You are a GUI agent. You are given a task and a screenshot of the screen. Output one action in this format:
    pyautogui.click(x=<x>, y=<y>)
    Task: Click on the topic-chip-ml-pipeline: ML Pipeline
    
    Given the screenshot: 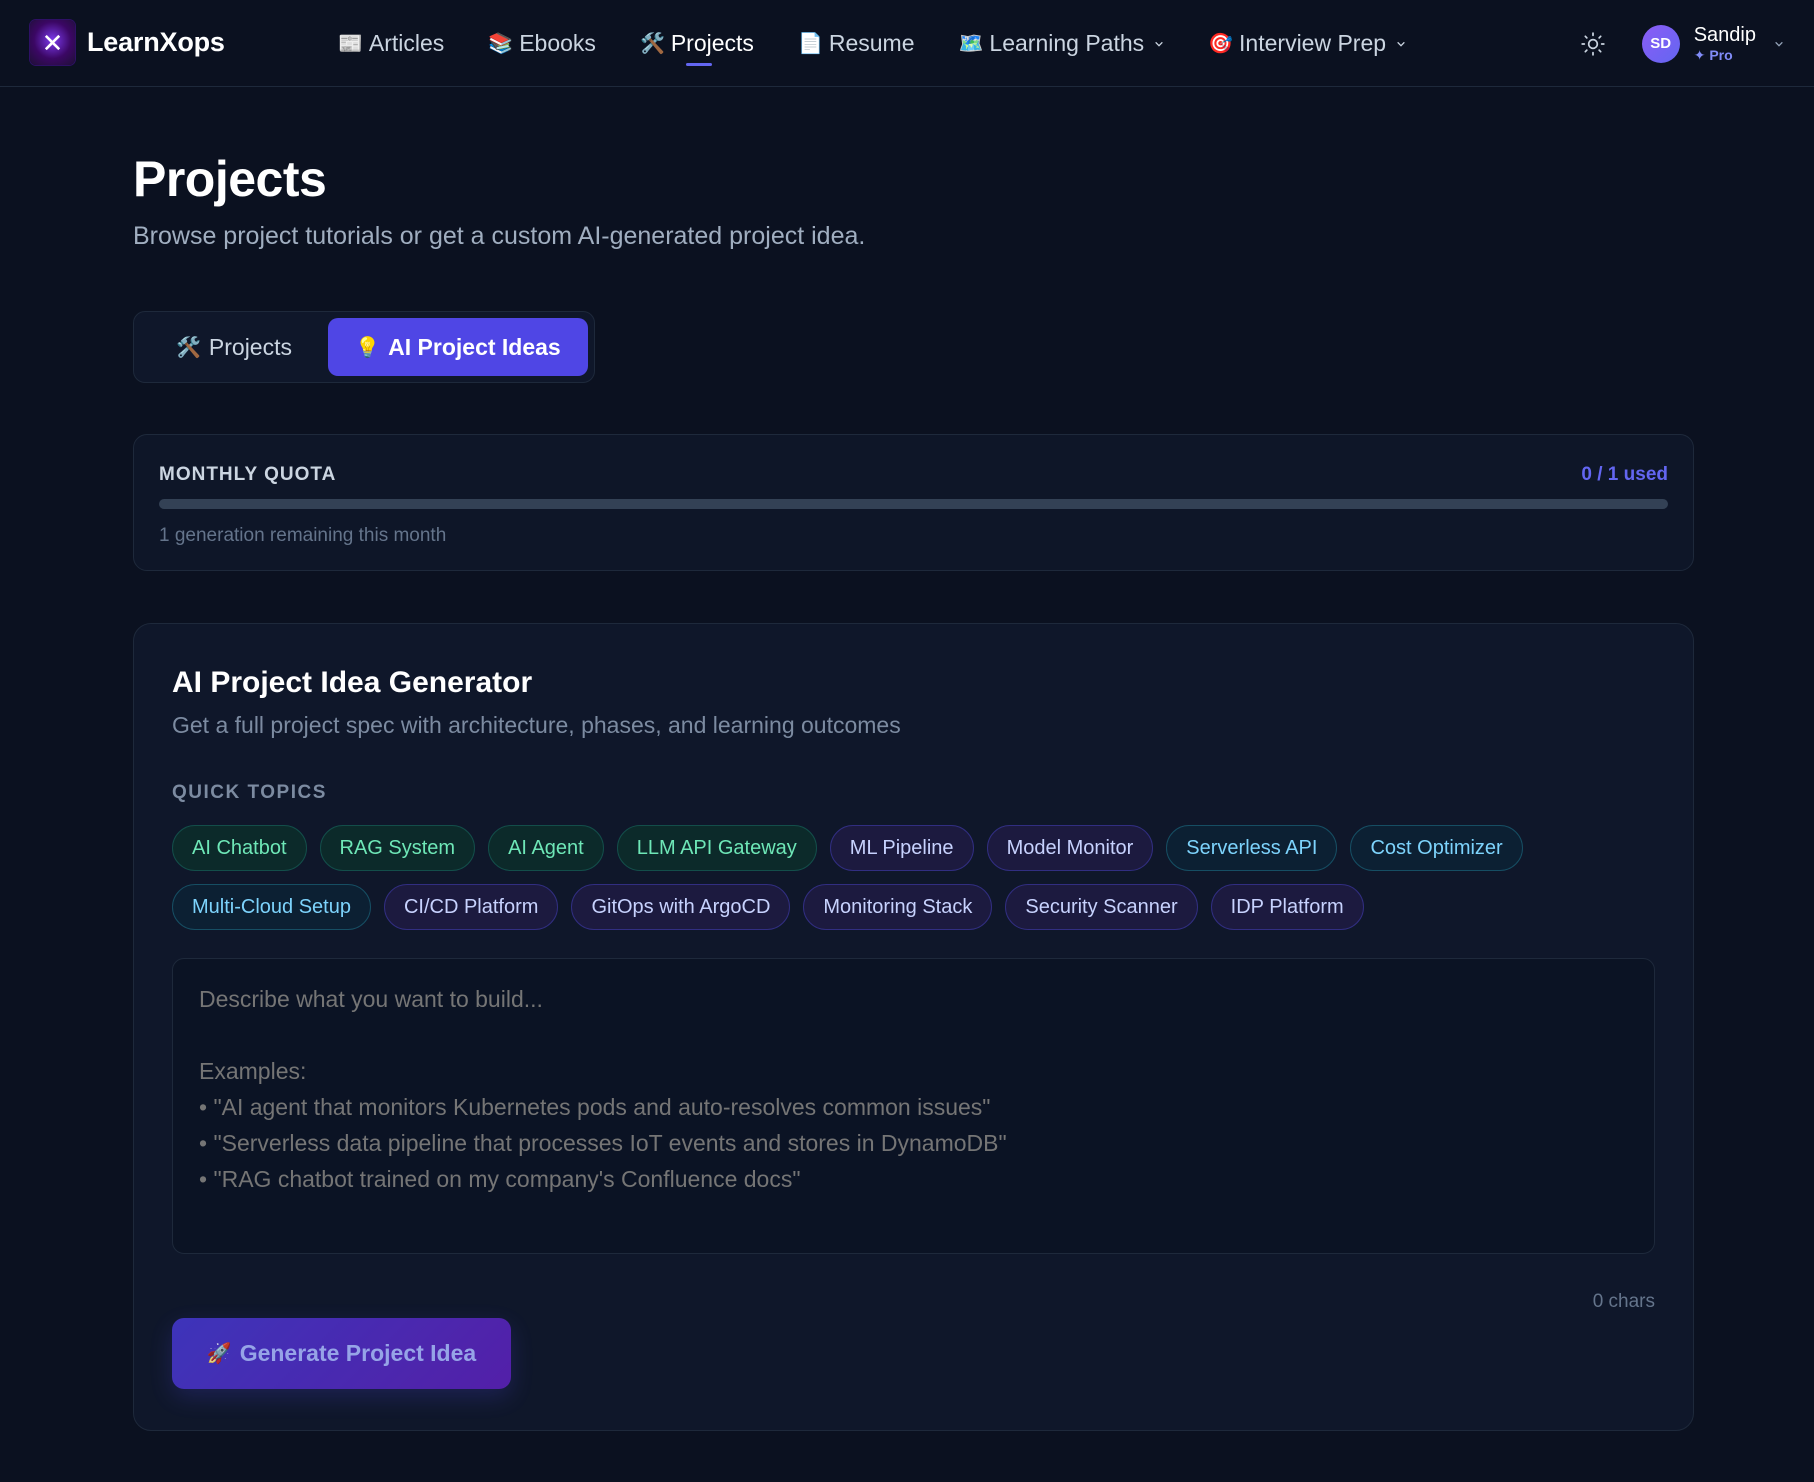 What is the action you would take?
    pyautogui.click(x=901, y=848)
    